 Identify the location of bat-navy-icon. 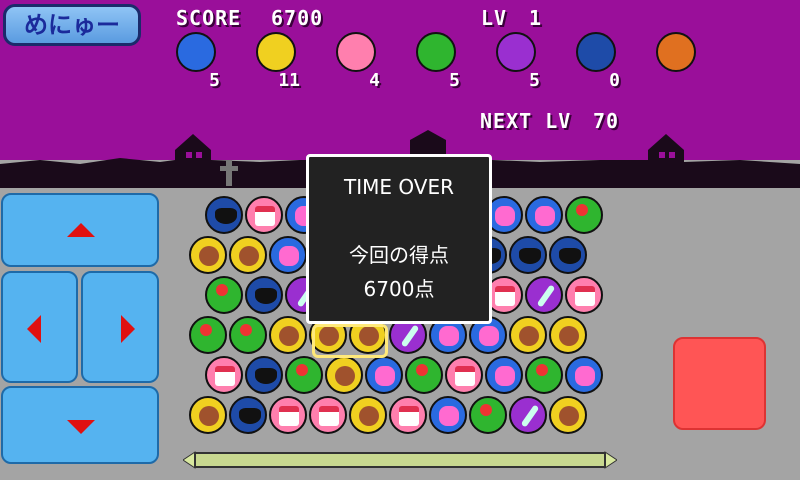
(596, 52).